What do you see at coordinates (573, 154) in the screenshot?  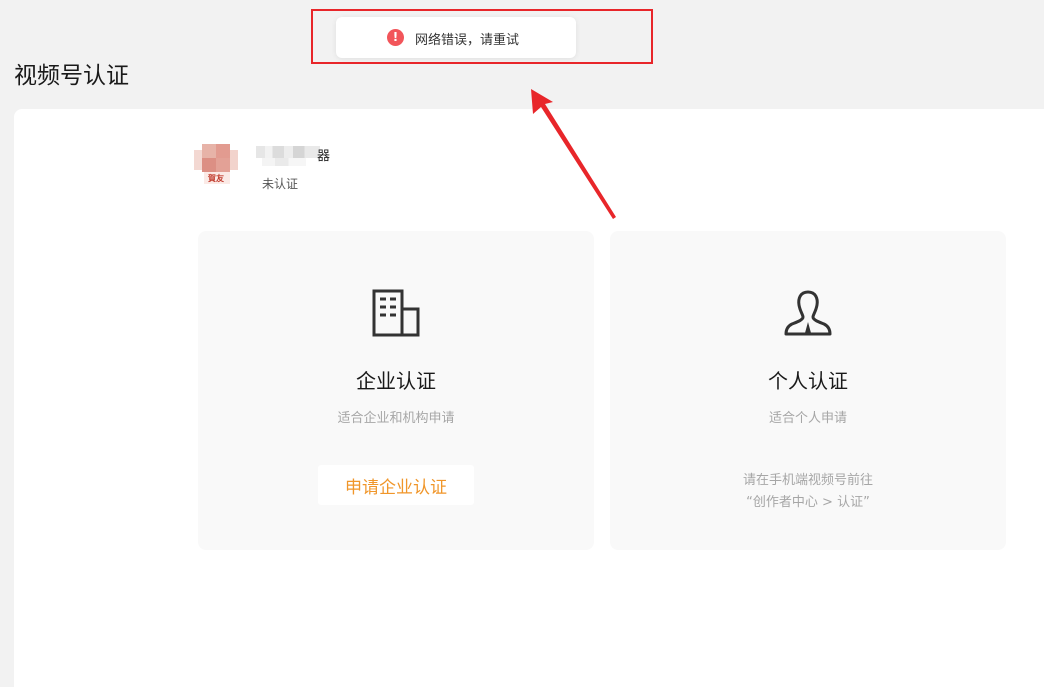 I see `annotation-arrow` at bounding box center [573, 154].